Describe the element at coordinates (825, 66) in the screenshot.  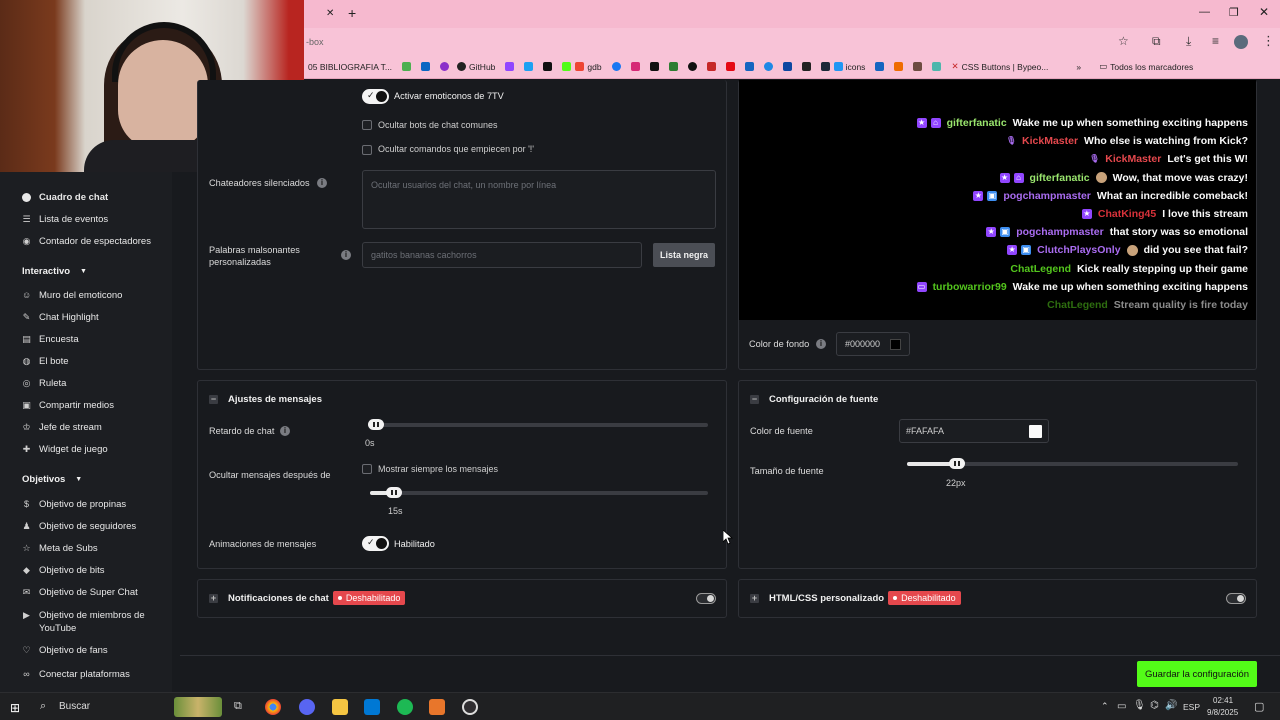
I see `bookmark-steam-icon` at that location.